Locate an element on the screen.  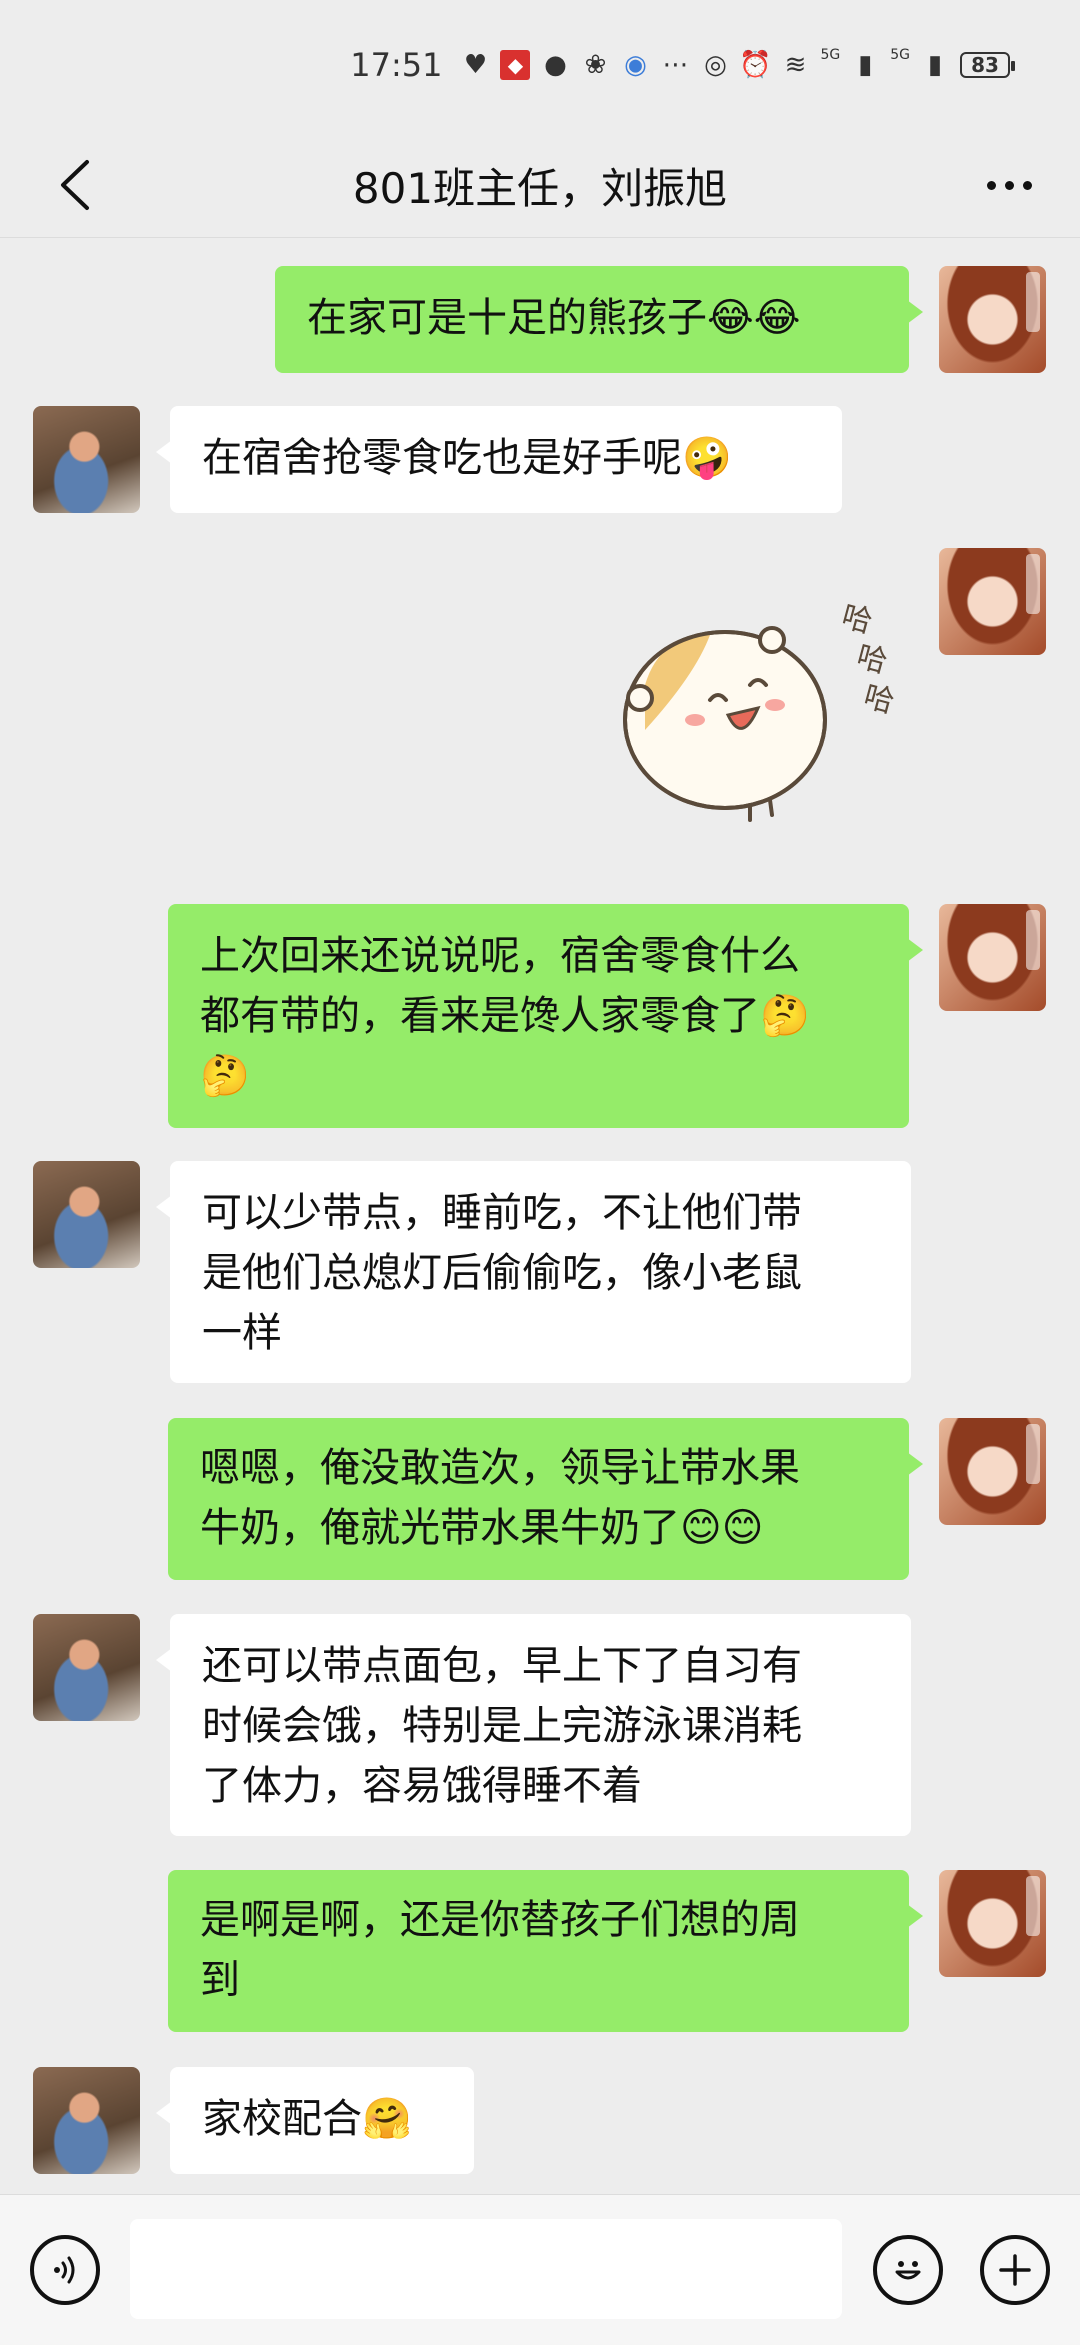
heart-icon: ♥ is located at coordinates (475, 65).